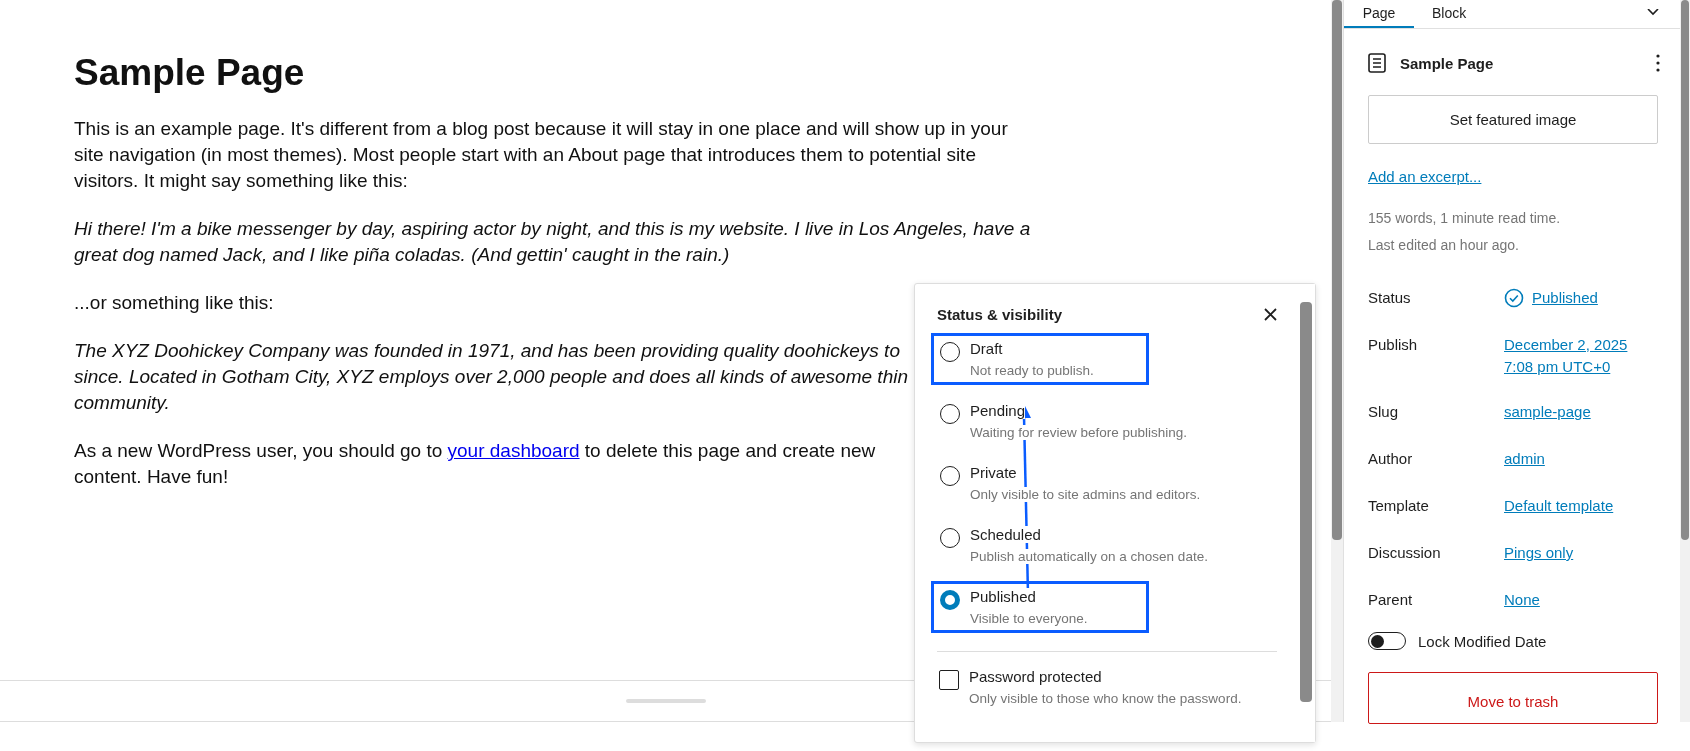  What do you see at coordinates (1064, 421) in the screenshot?
I see `status-option: Pending Waiting for review before publishing.` at bounding box center [1064, 421].